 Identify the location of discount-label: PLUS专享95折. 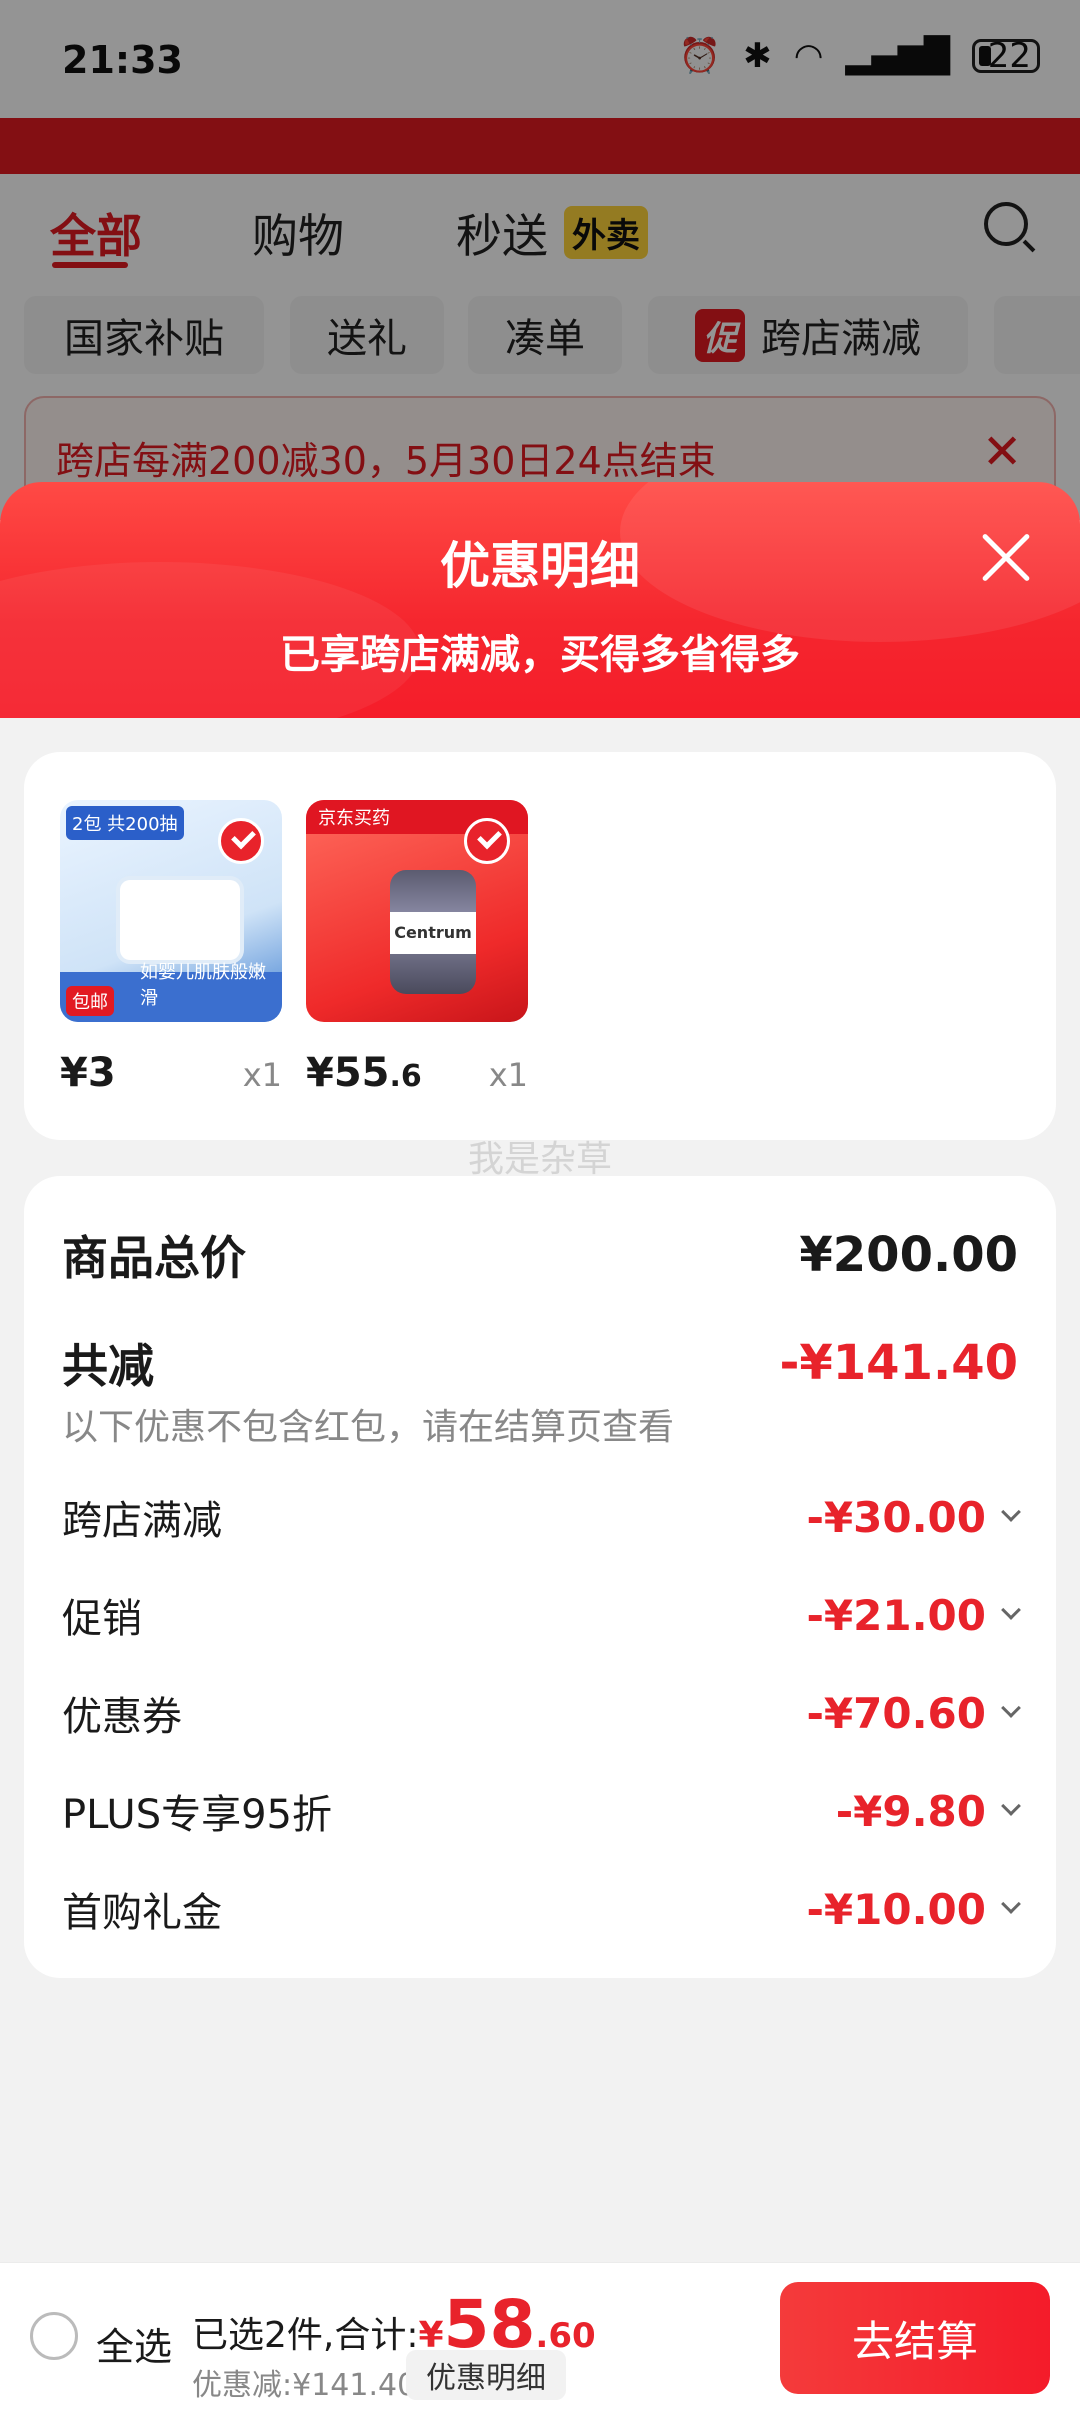
(197, 1815).